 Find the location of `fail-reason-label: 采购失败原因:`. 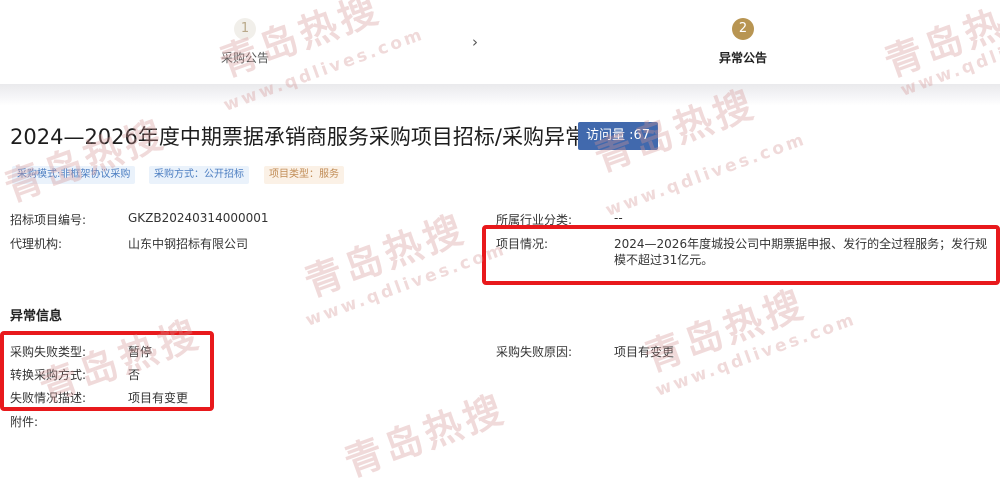

fail-reason-label: 采购失败原因: is located at coordinates (534, 352).